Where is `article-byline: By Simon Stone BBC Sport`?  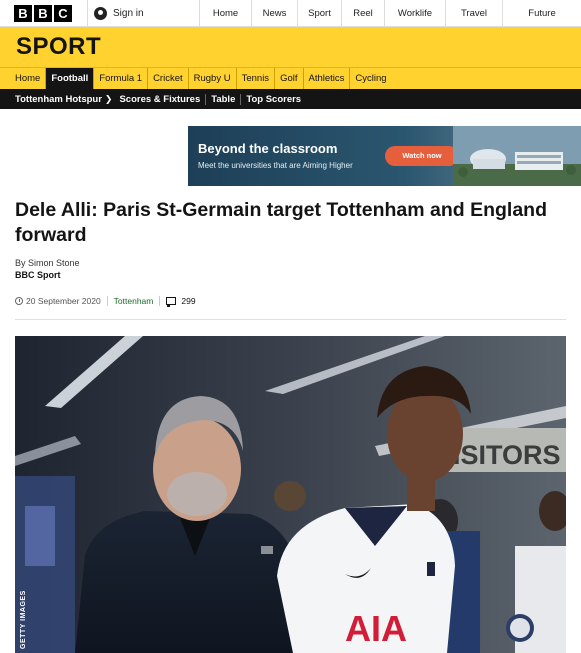
article-byline: By Simon Stone BBC Sport is located at coordinates (47, 269).